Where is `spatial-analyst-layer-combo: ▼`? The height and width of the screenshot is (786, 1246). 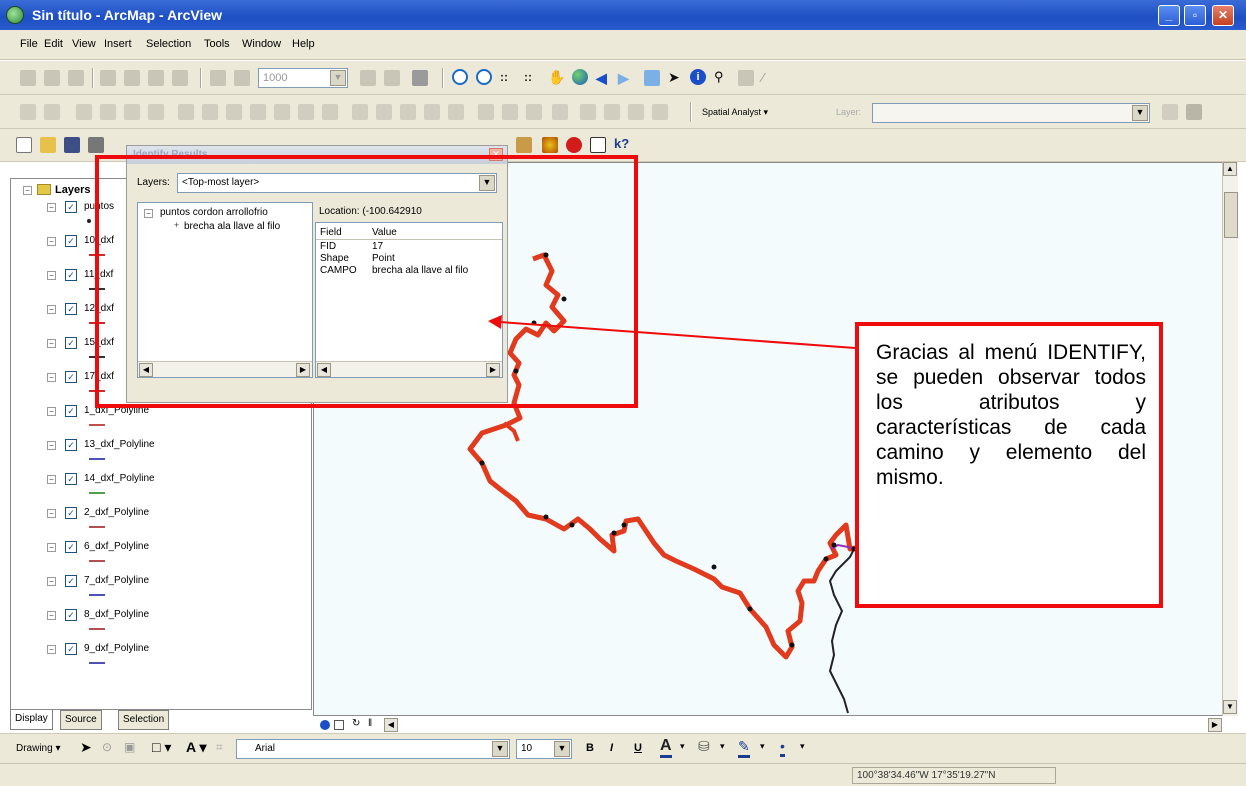
spatial-analyst-layer-combo: ▼ is located at coordinates (1011, 113).